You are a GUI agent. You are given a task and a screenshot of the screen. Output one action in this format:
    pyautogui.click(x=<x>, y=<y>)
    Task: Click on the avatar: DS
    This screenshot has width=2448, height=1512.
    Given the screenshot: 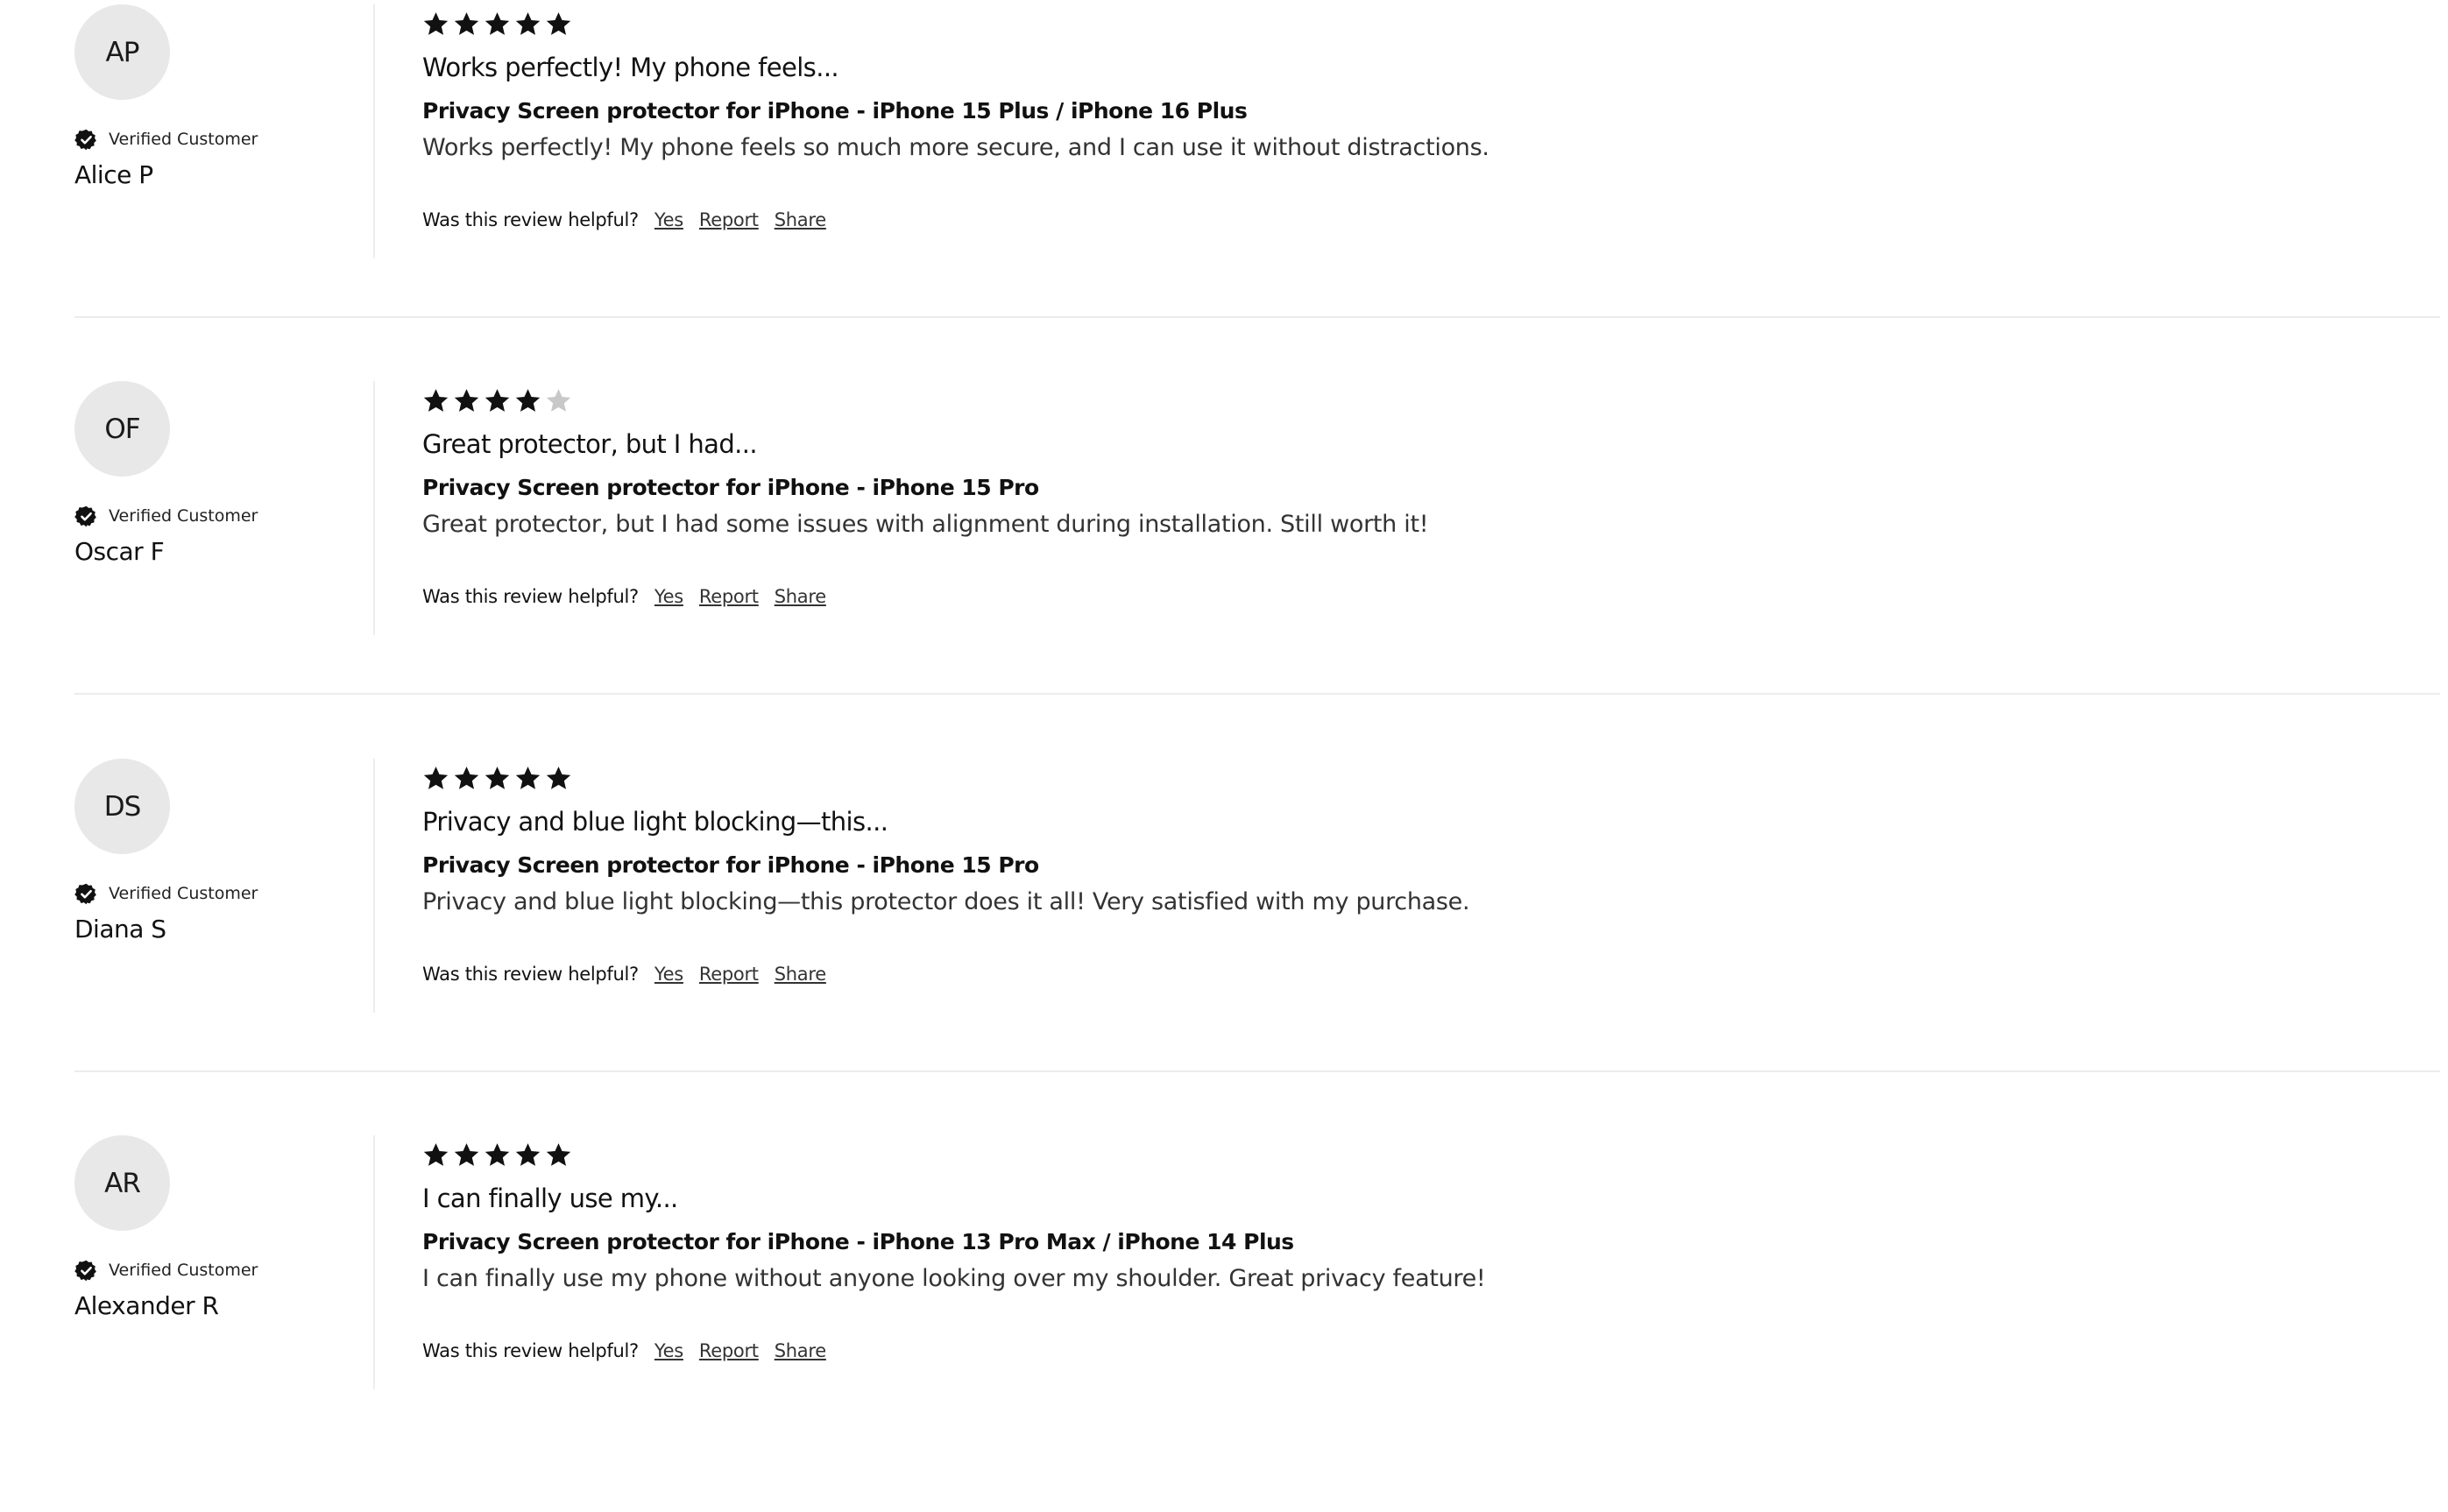 What is the action you would take?
    pyautogui.click(x=122, y=807)
    